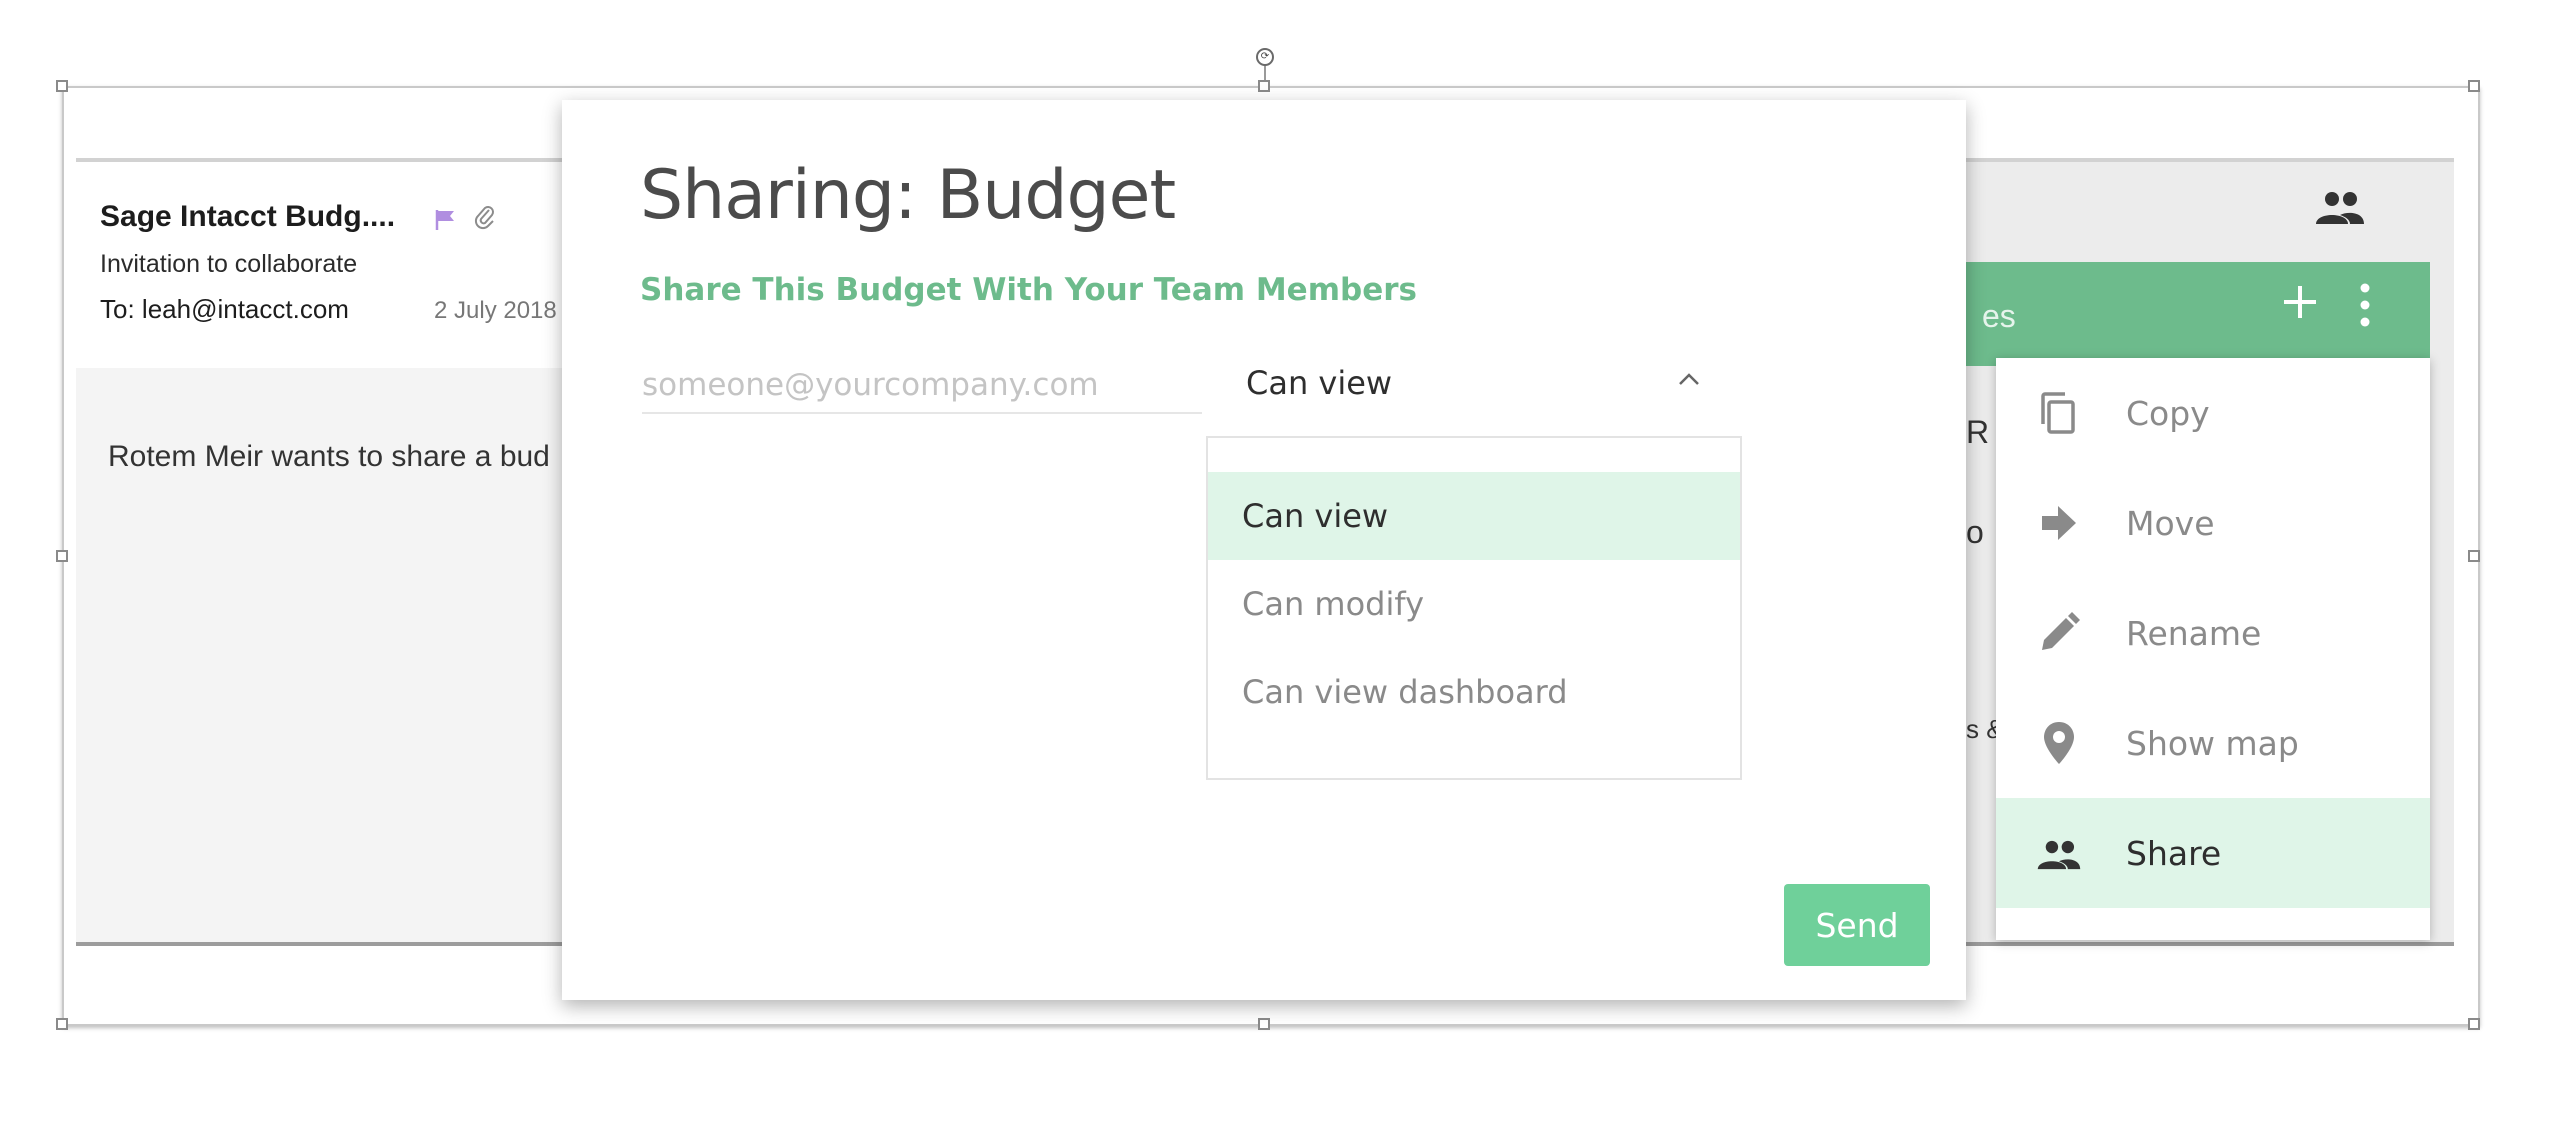 This screenshot has height=1130, width=2560. What do you see at coordinates (2474, 86) in the screenshot?
I see `resize-handle-top-right` at bounding box center [2474, 86].